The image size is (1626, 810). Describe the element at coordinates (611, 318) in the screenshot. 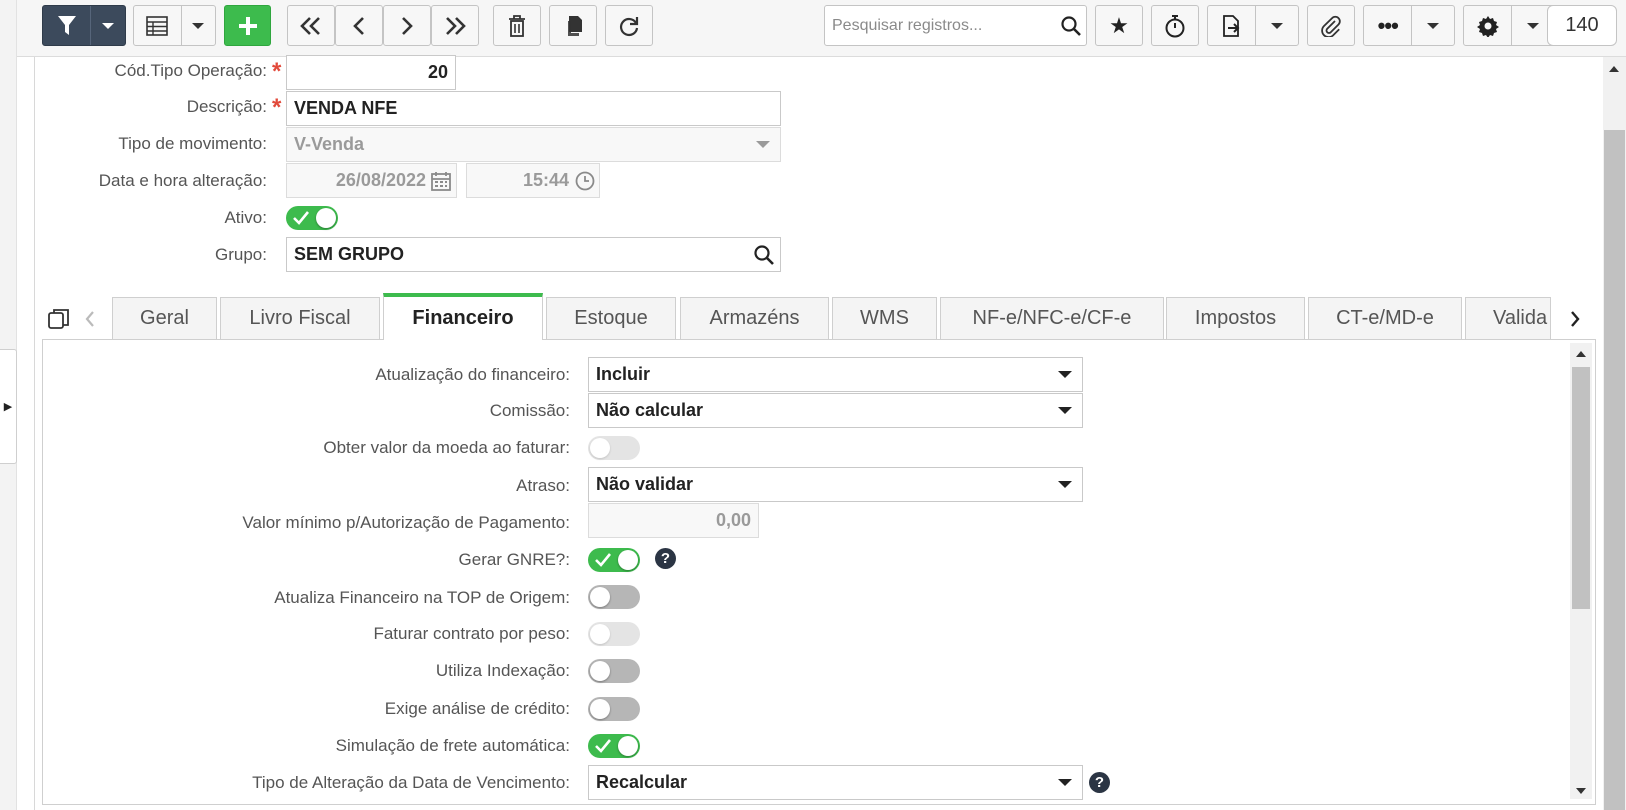

I see `tab-estoque: Estoque` at that location.